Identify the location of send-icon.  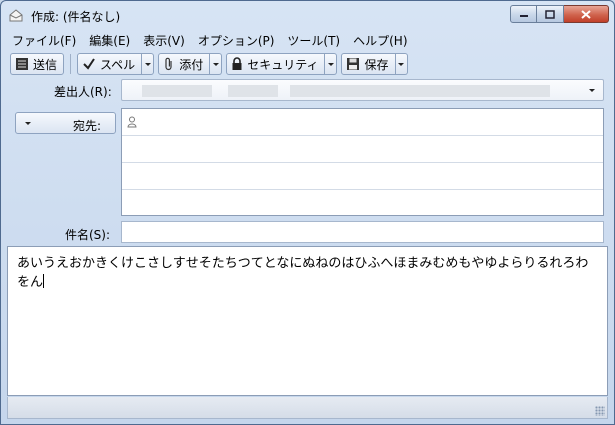
(22, 64).